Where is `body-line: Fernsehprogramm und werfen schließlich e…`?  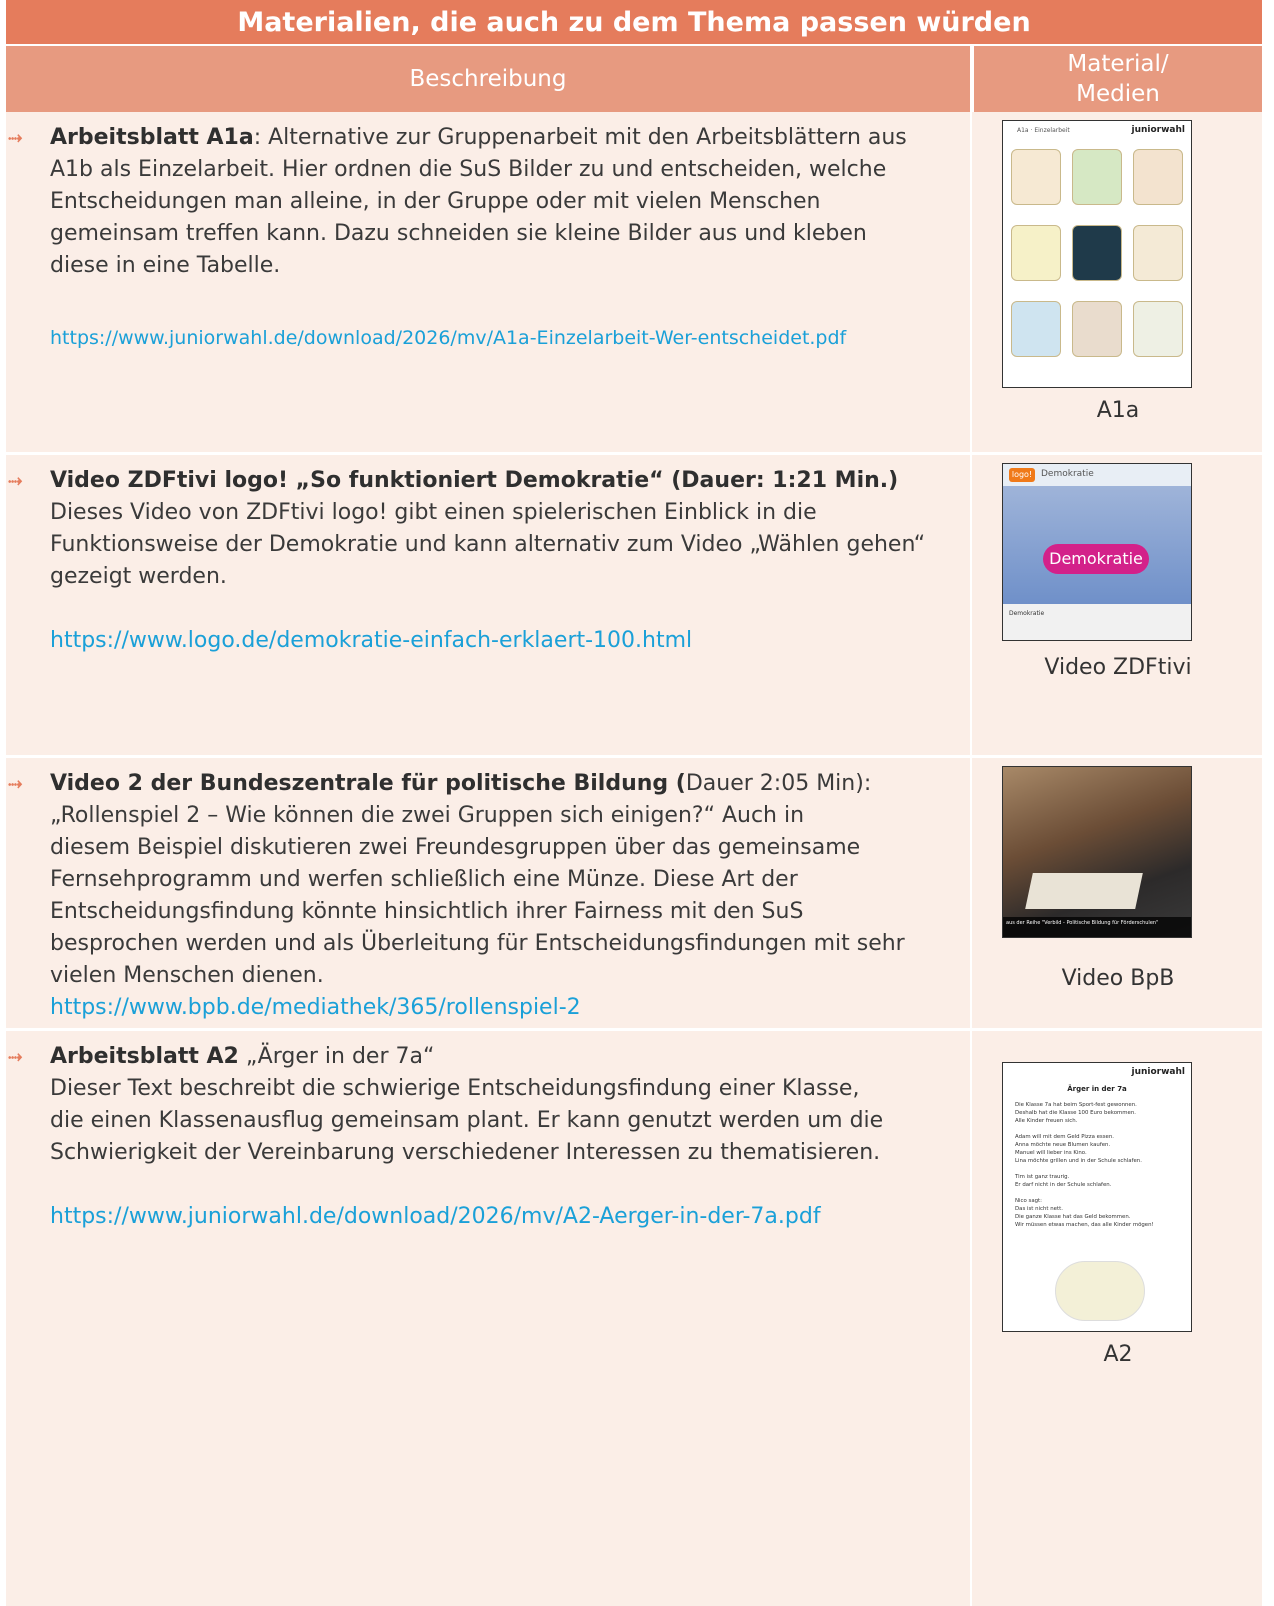 body-line: Fernsehprogramm und werfen schließlich e… is located at coordinates (424, 879).